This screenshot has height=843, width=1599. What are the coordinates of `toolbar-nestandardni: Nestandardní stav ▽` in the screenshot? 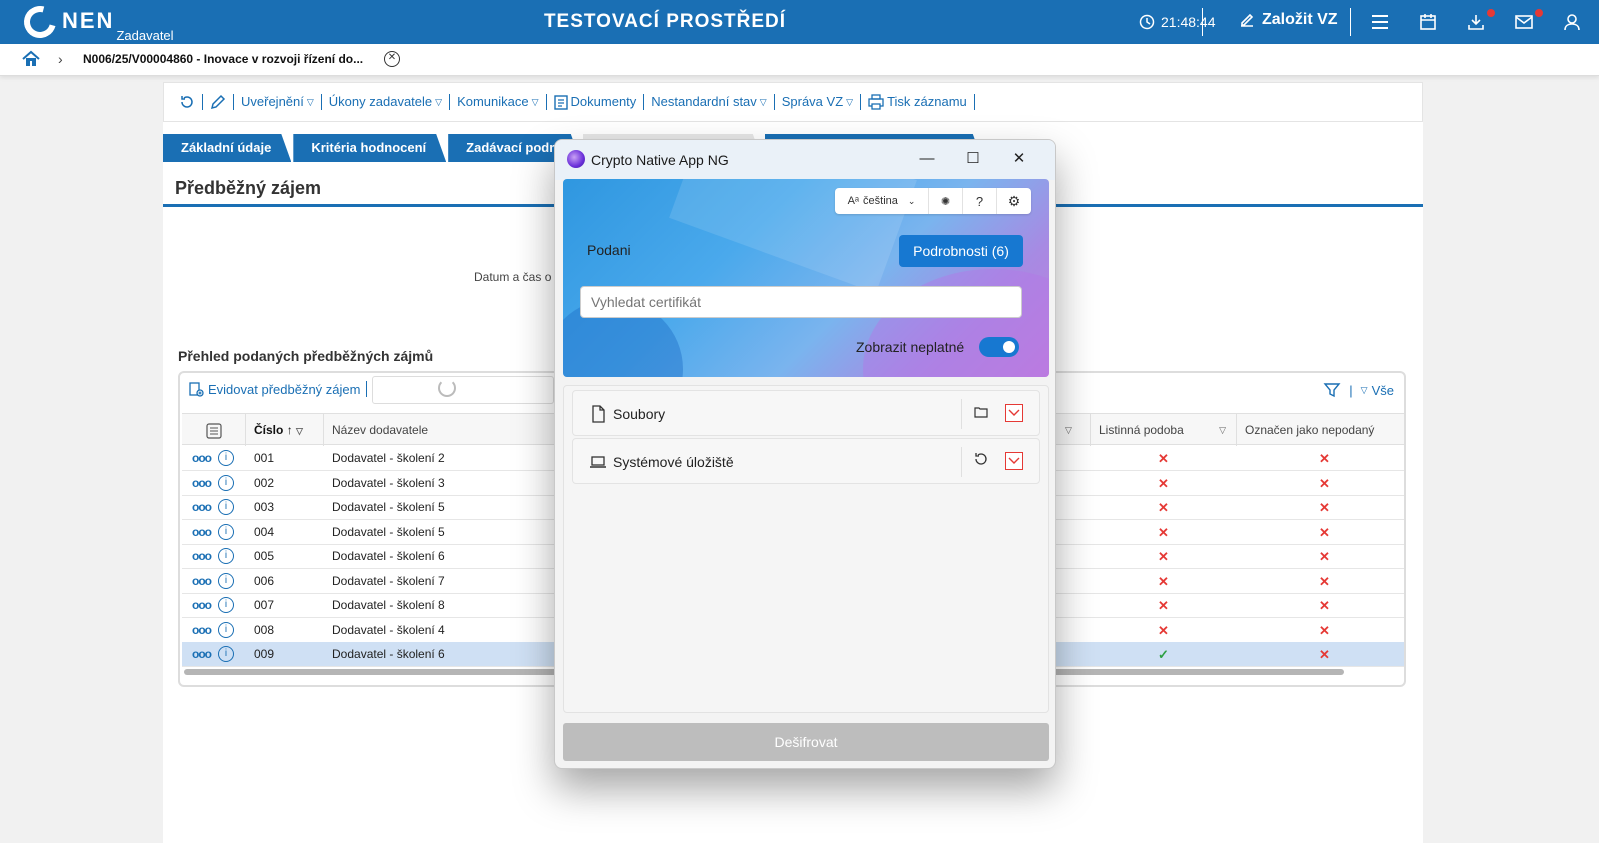 It's located at (709, 102).